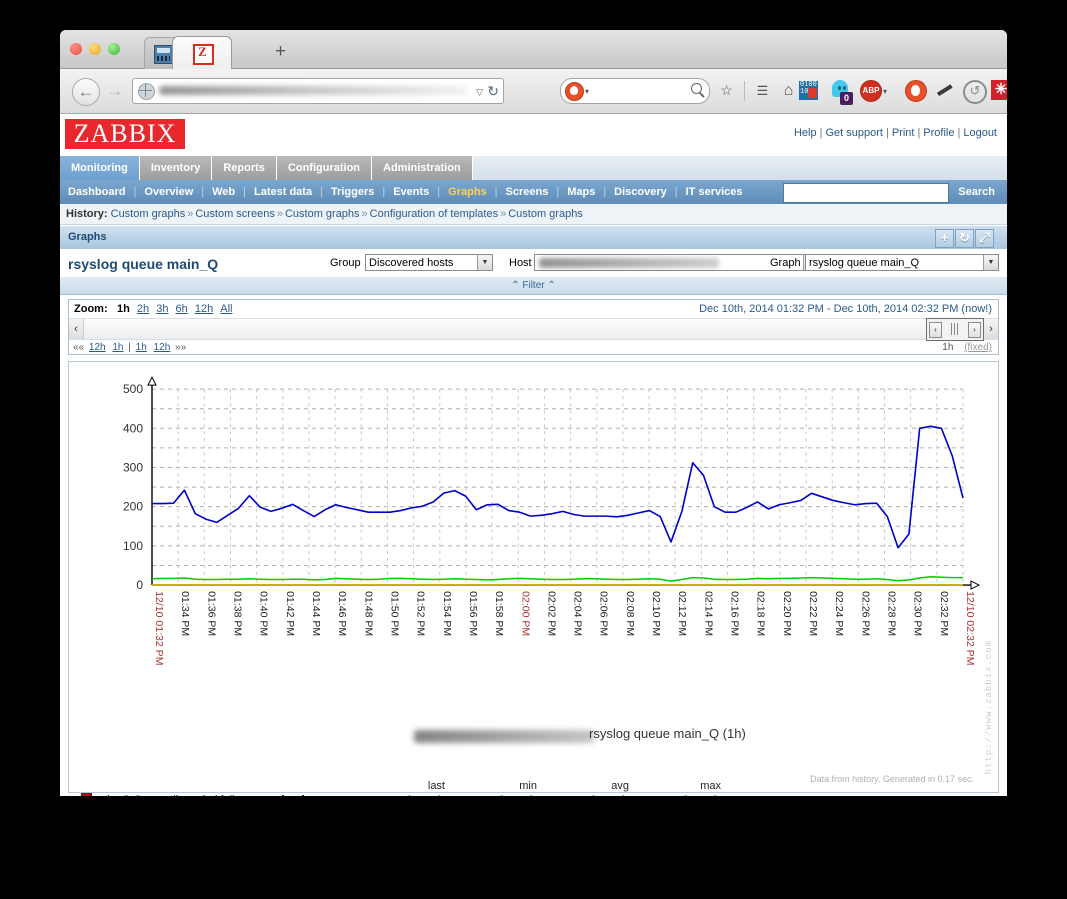  What do you see at coordinates (226, 309) in the screenshot?
I see `zoom-all: All` at bounding box center [226, 309].